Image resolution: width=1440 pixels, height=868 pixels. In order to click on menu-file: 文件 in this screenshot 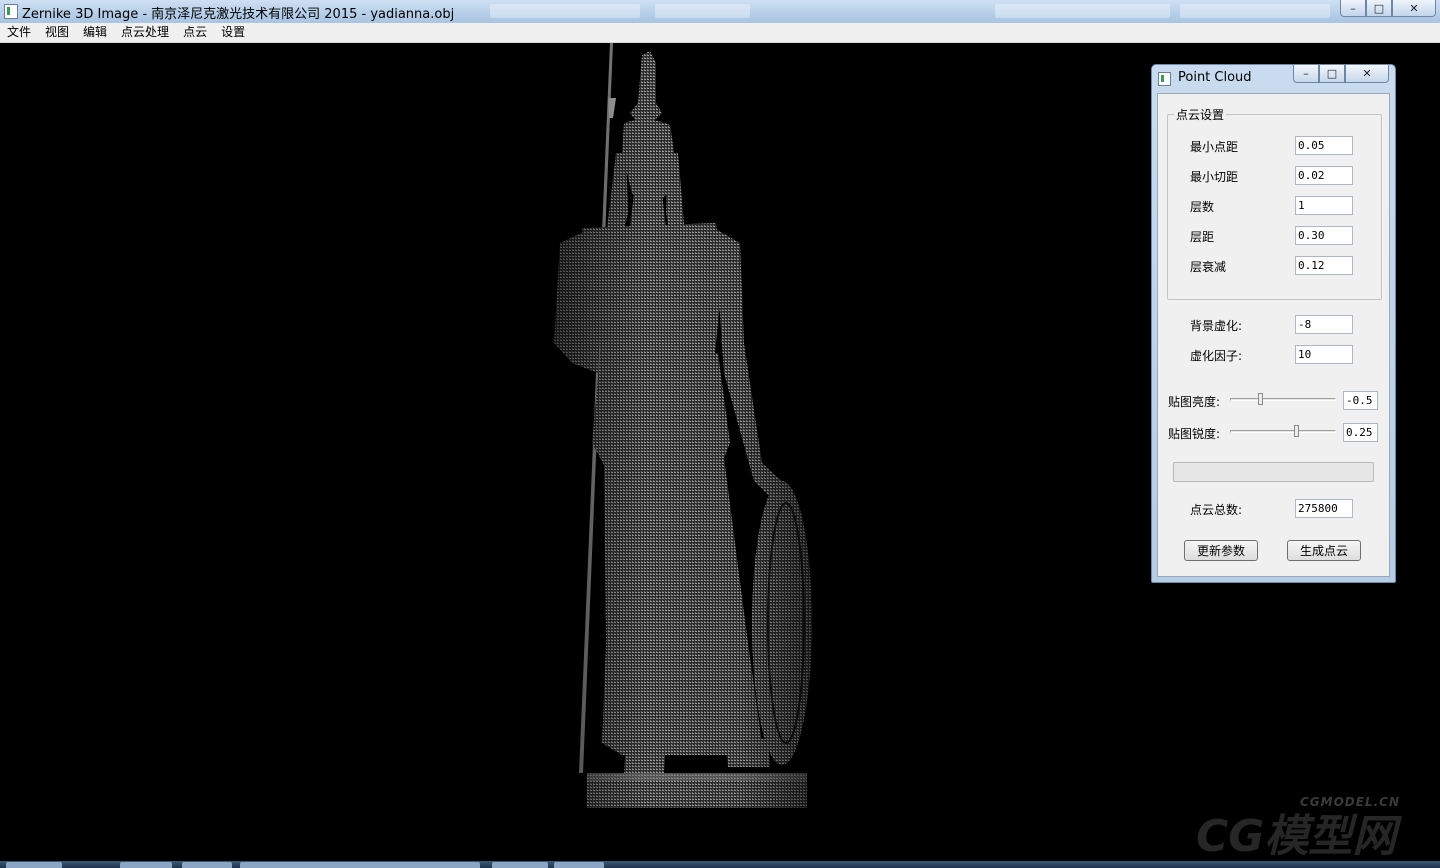, I will do `click(19, 32)`.